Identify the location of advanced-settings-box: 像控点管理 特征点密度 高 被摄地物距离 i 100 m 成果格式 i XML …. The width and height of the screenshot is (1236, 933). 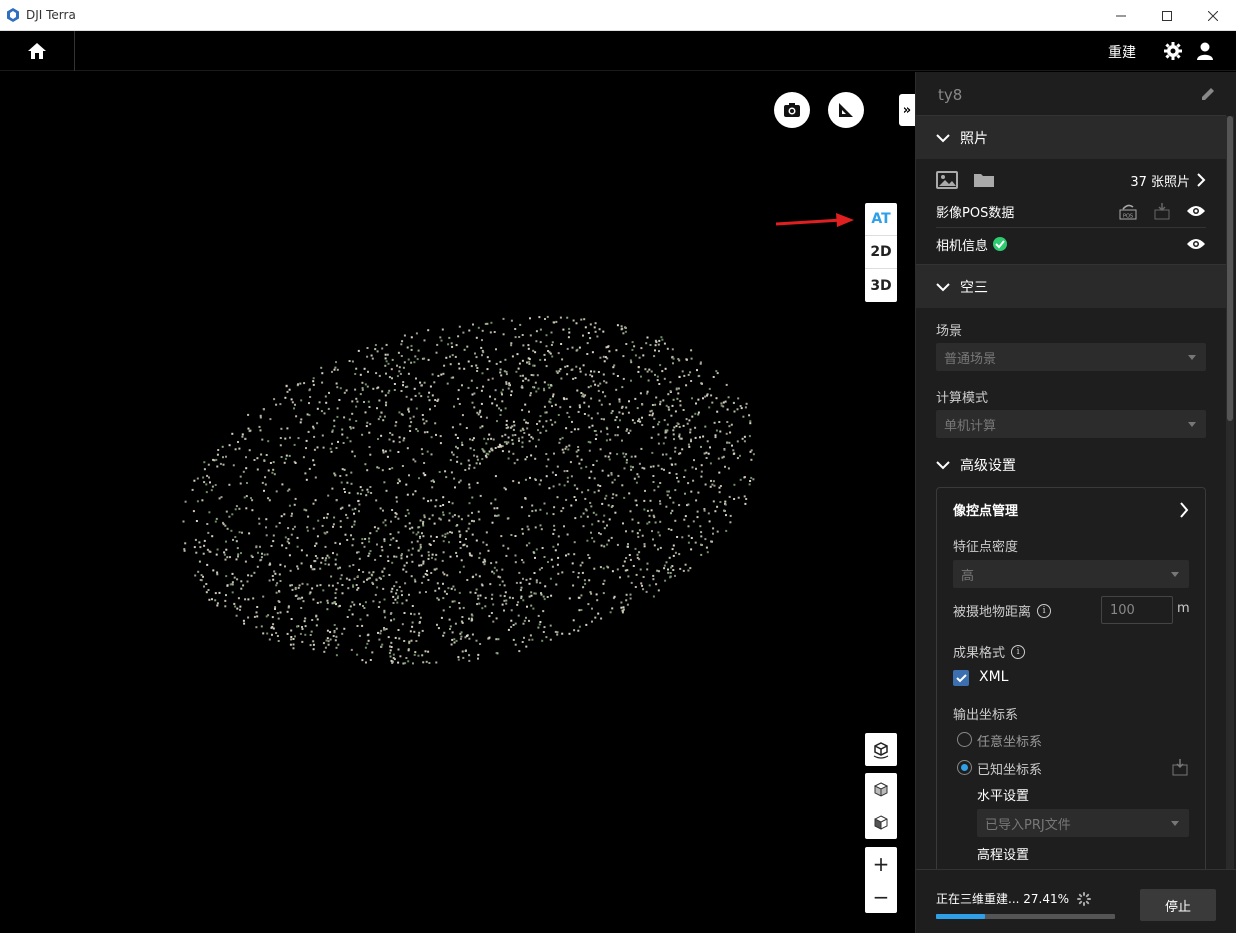
(1071, 678).